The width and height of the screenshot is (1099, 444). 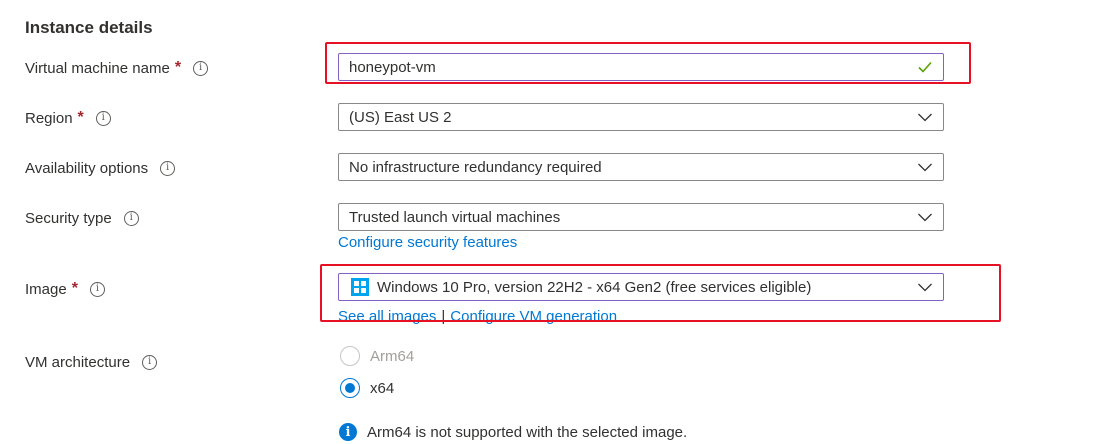 I want to click on section-title: Instance details, so click(x=89, y=27).